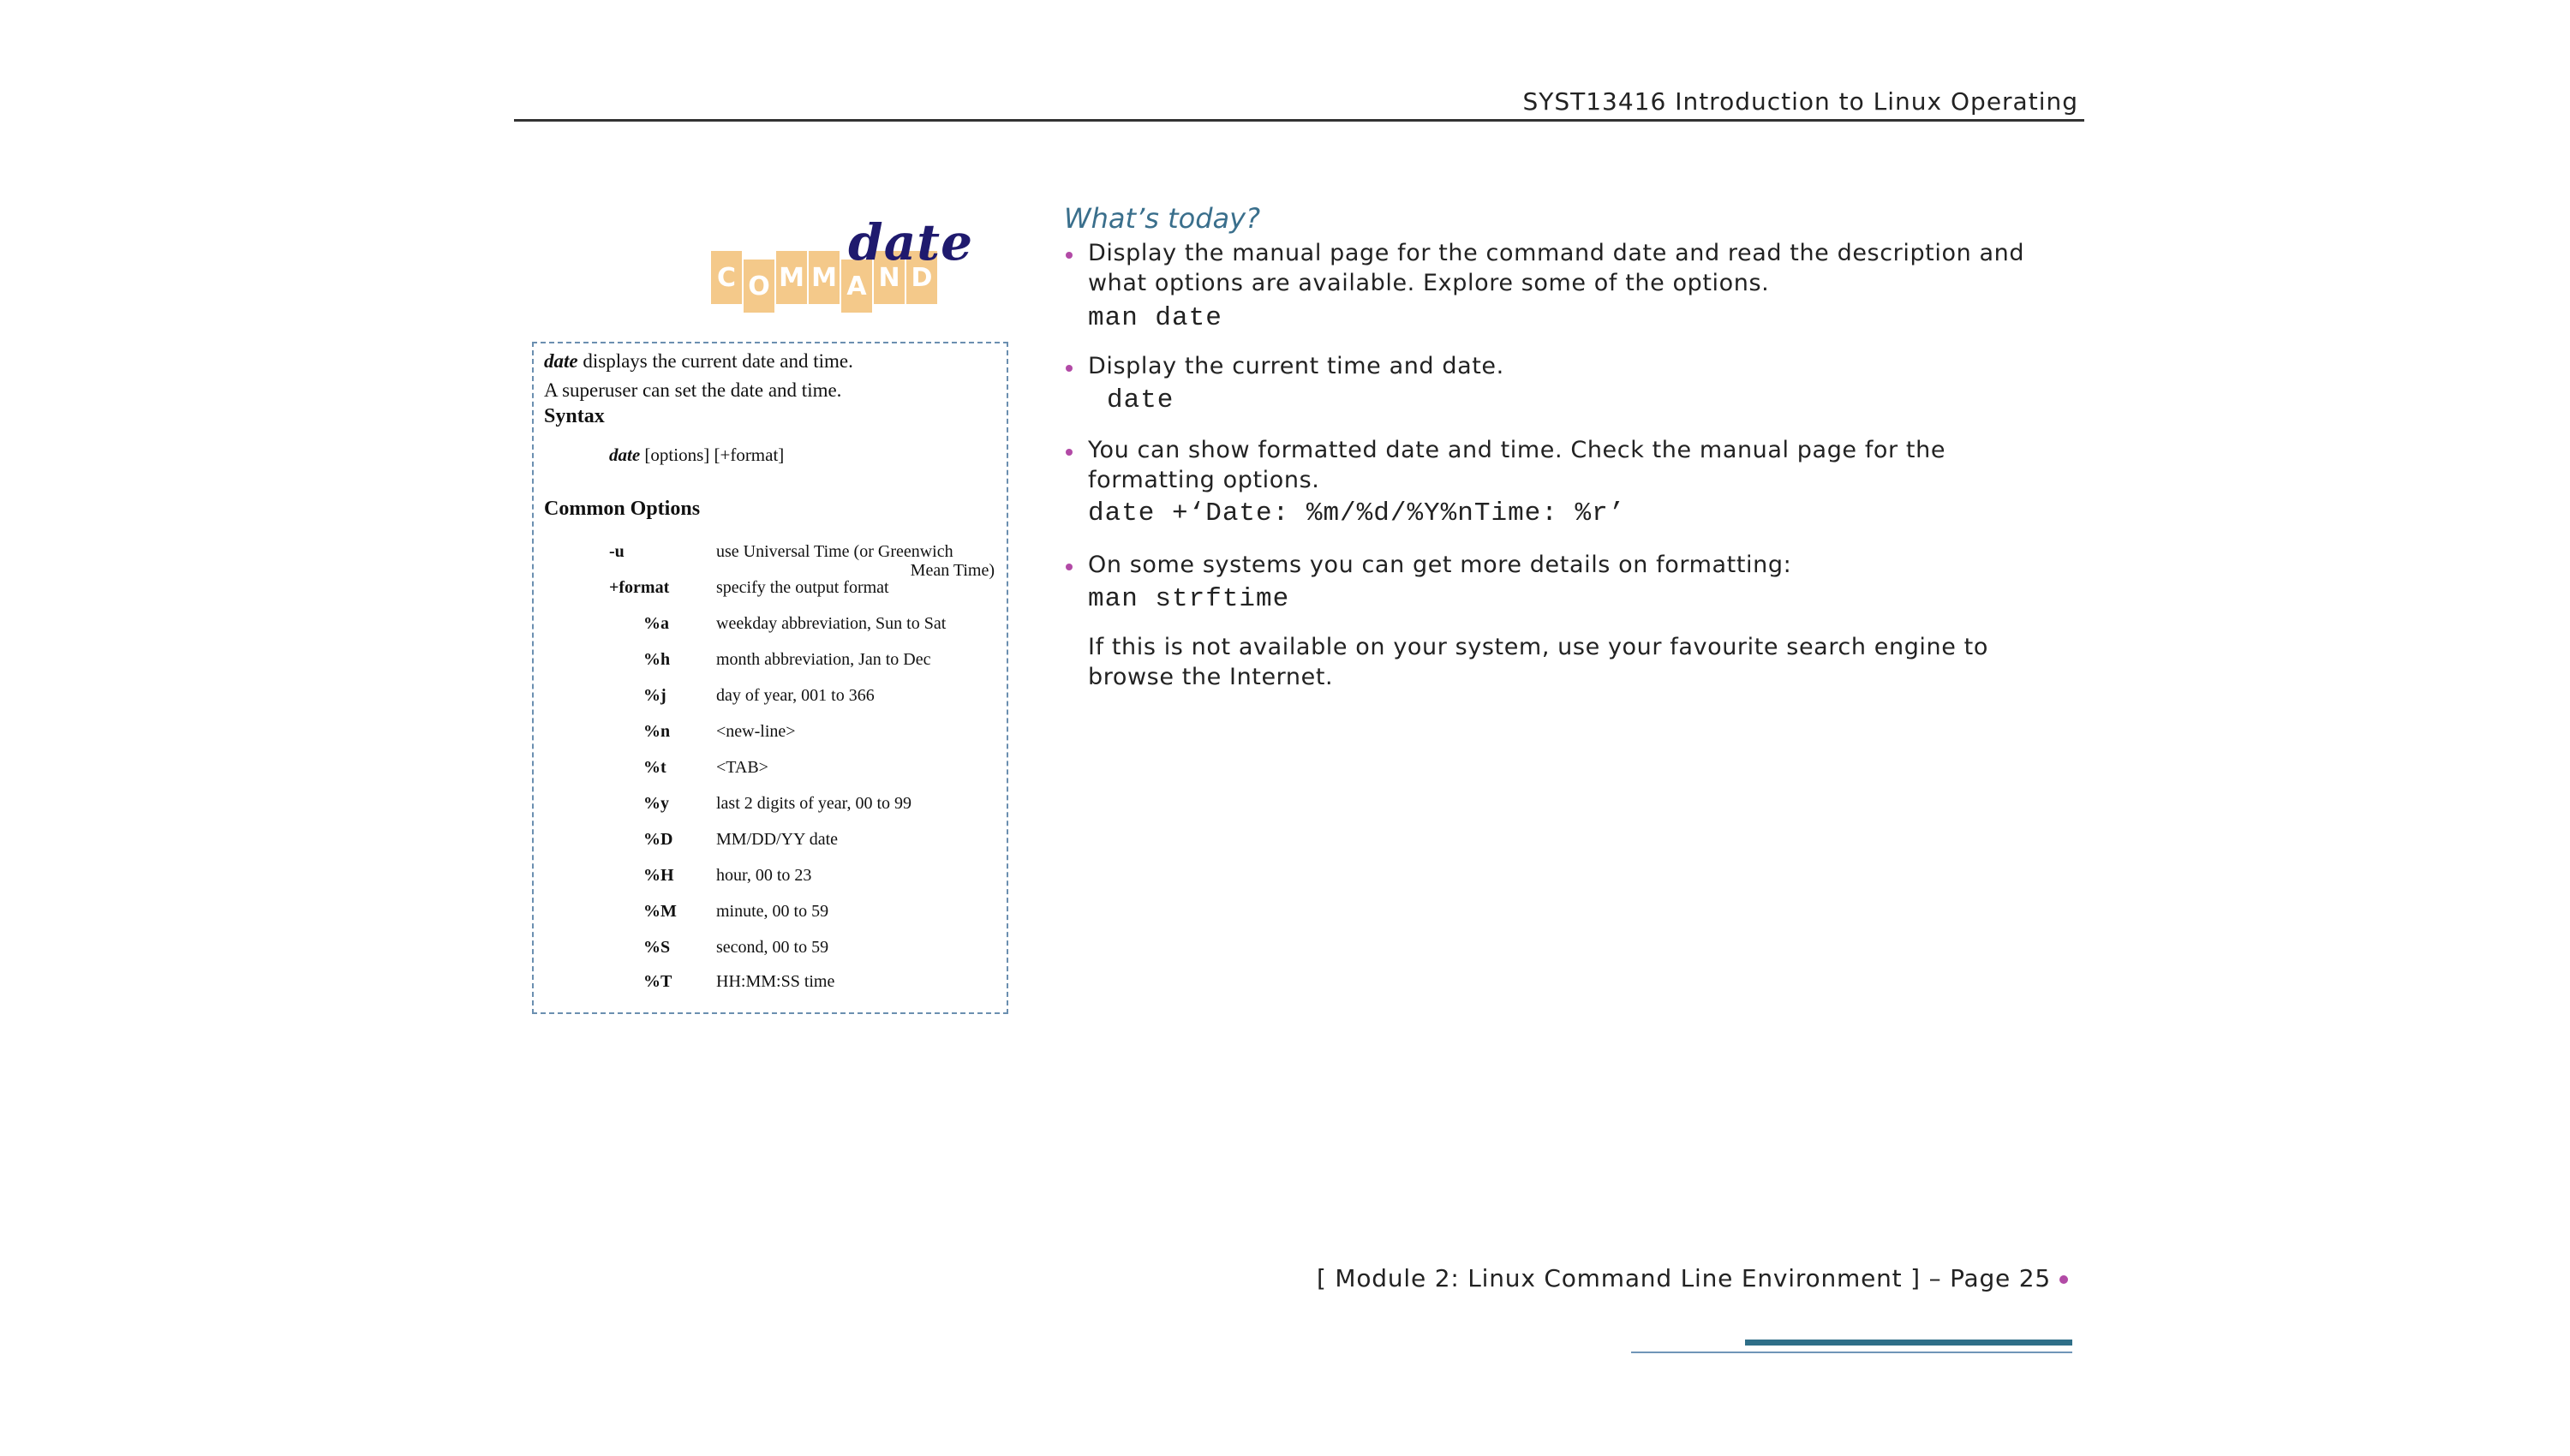  Describe the element at coordinates (658, 876) in the screenshot. I see `option-flag: %H` at that location.